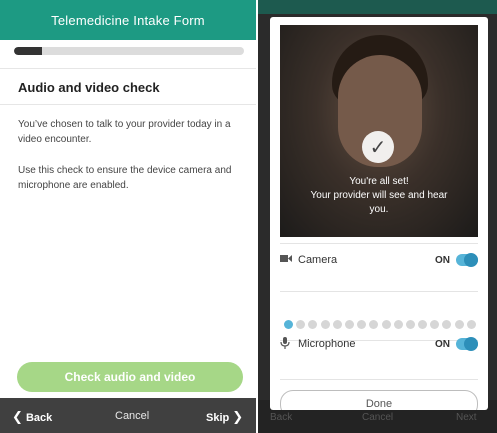 Image resolution: width=497 pixels, height=433 pixels. I want to click on status-line-2: Your provider will see and hear, so click(379, 195).